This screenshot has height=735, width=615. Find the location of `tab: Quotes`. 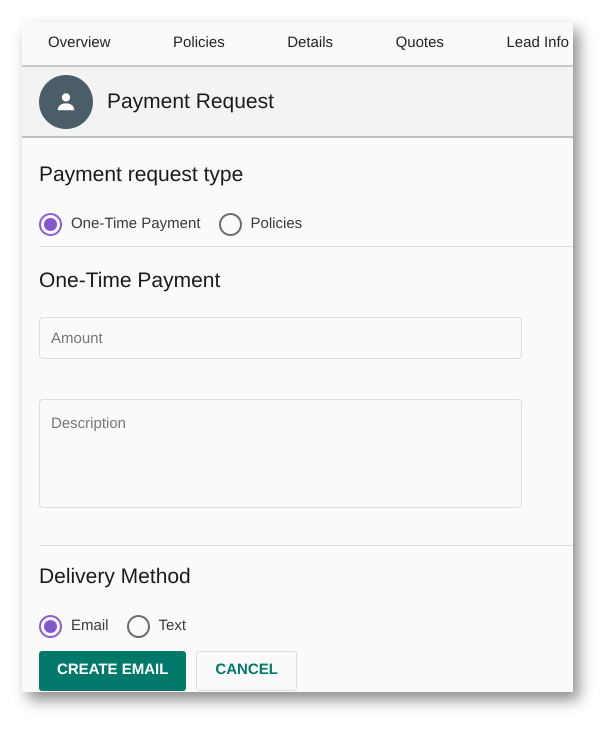

tab: Quotes is located at coordinates (420, 43).